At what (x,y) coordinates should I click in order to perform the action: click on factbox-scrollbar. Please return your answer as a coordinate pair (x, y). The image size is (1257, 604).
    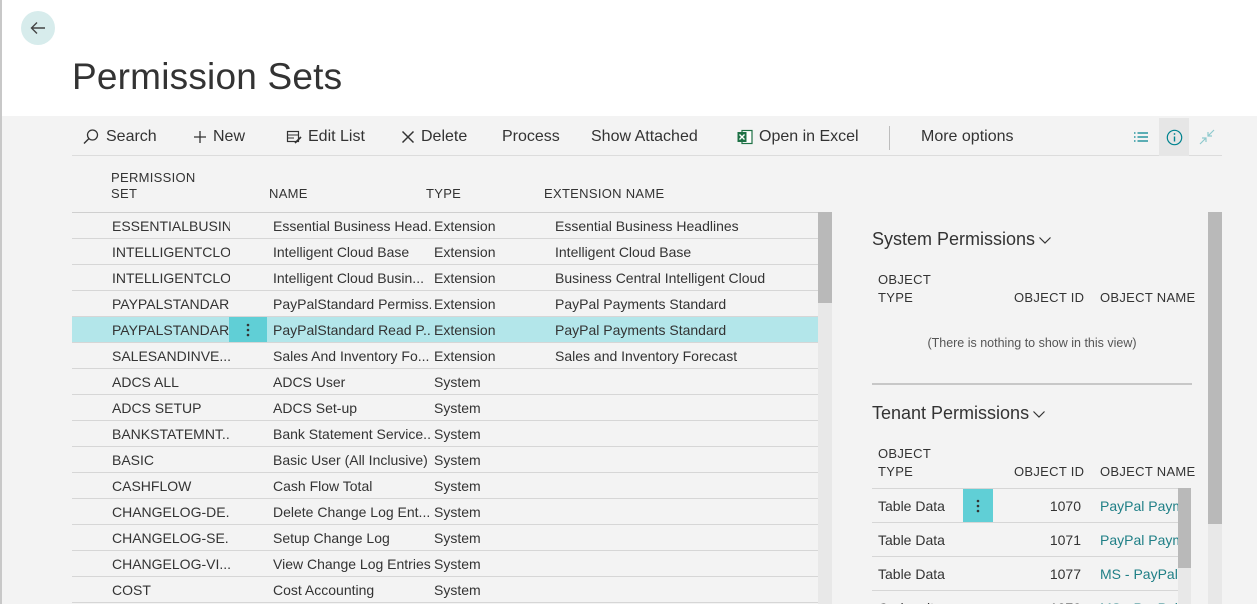
    Looking at the image, I should click on (1215, 408).